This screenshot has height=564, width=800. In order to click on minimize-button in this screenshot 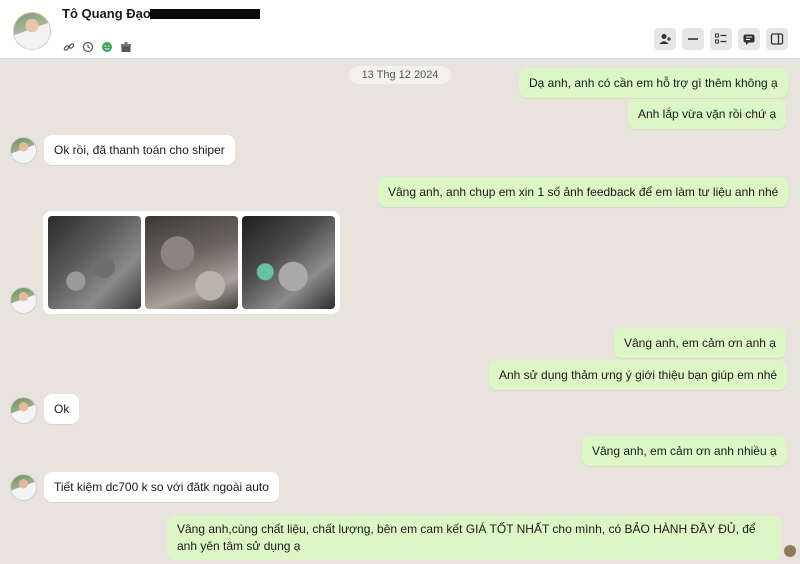, I will do `click(693, 39)`.